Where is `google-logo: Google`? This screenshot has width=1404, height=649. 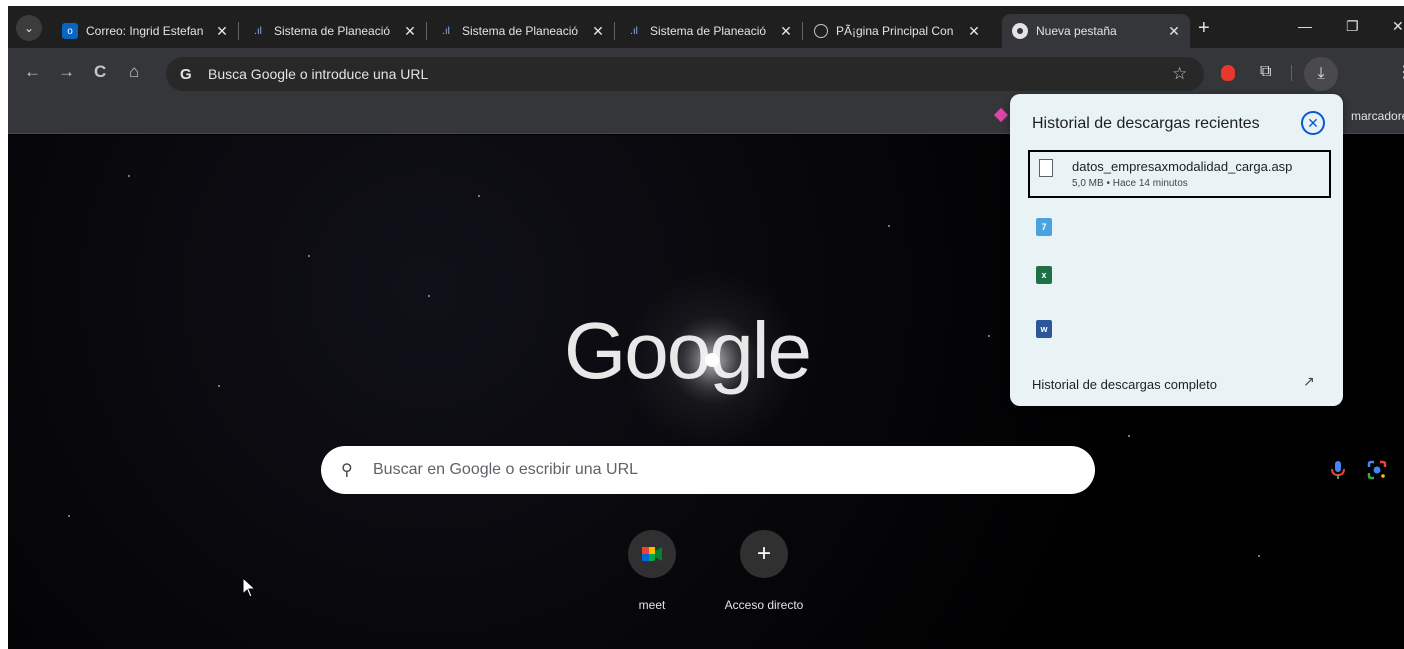 google-logo: Google is located at coordinates (688, 350).